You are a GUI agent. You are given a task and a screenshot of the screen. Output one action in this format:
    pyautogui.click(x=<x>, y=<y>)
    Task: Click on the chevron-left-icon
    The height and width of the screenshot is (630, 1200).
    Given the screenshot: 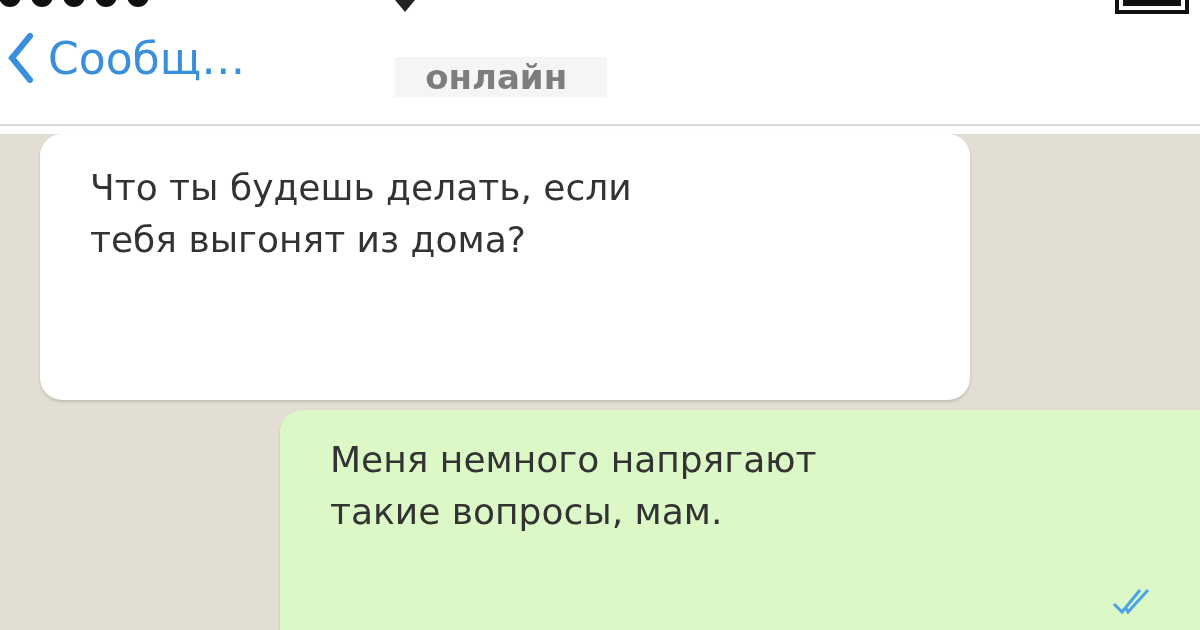 What is the action you would take?
    pyautogui.click(x=21, y=58)
    